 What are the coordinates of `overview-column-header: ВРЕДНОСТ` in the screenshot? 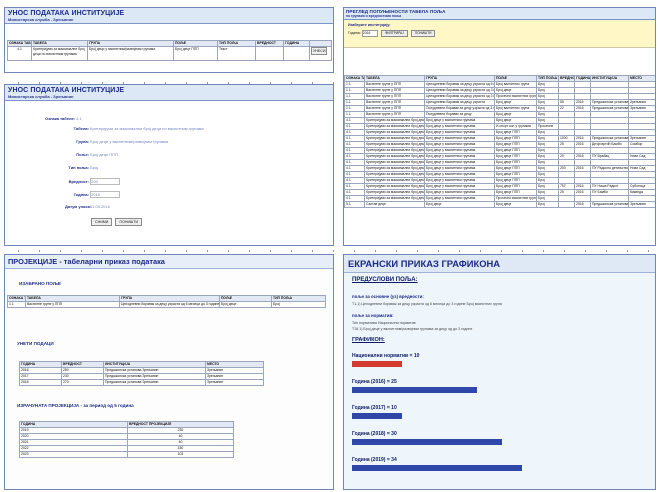 It's located at (566, 78).